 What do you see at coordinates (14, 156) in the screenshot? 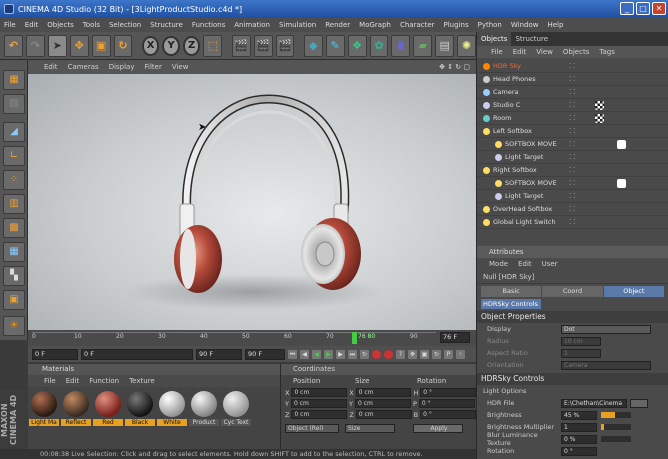
I see `axis-mode-icon: ∟` at bounding box center [14, 156].